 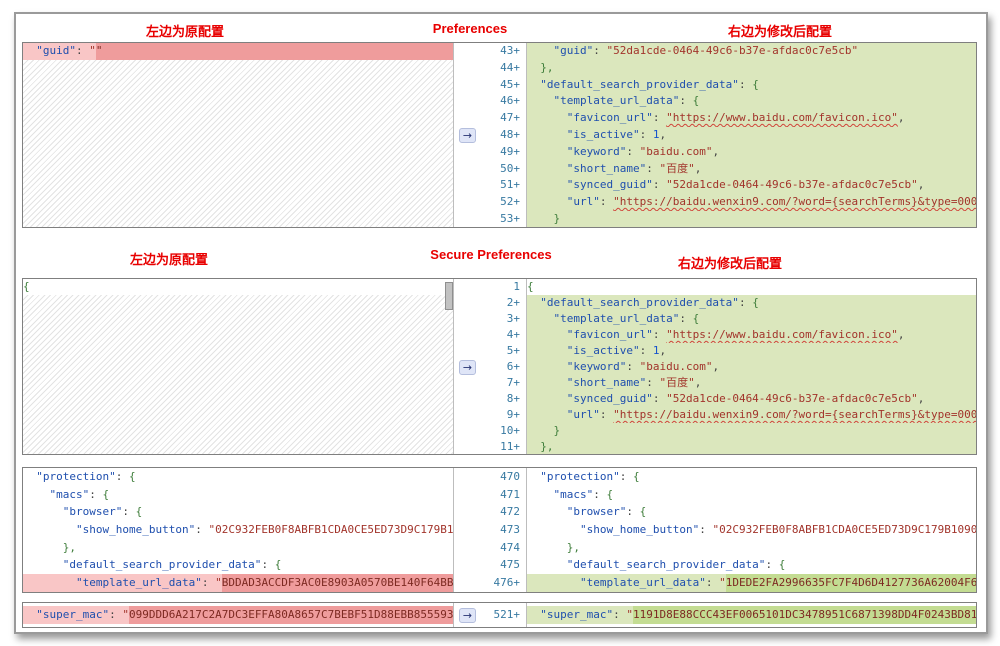 I want to click on diff-gutter: 1 2+ 3+ 4+ 5+ 6+ 7+ 8+ 9+ 10+ 11+ →, so click(x=490, y=366).